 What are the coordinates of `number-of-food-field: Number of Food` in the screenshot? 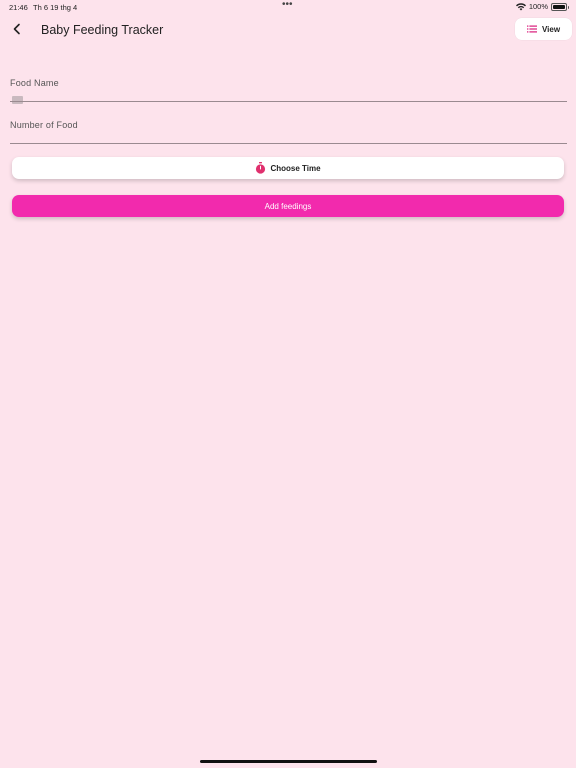 It's located at (288, 133).